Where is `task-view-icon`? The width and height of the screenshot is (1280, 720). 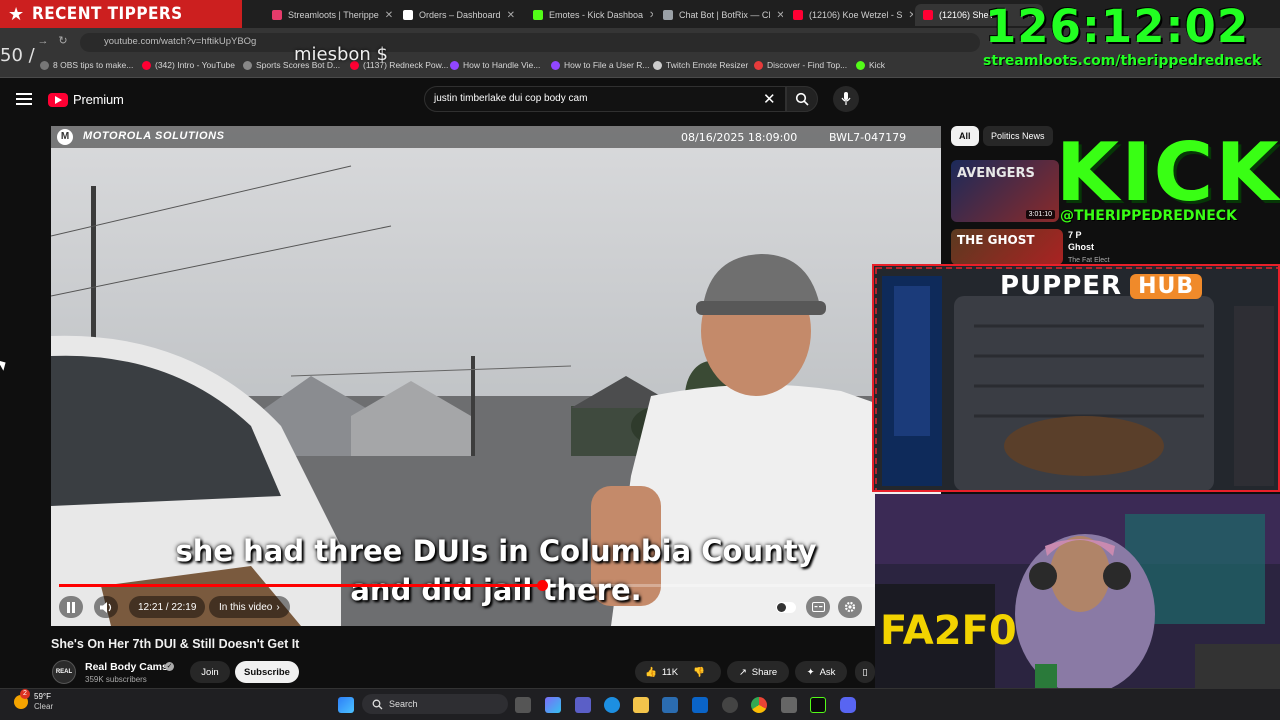 task-view-icon is located at coordinates (523, 705).